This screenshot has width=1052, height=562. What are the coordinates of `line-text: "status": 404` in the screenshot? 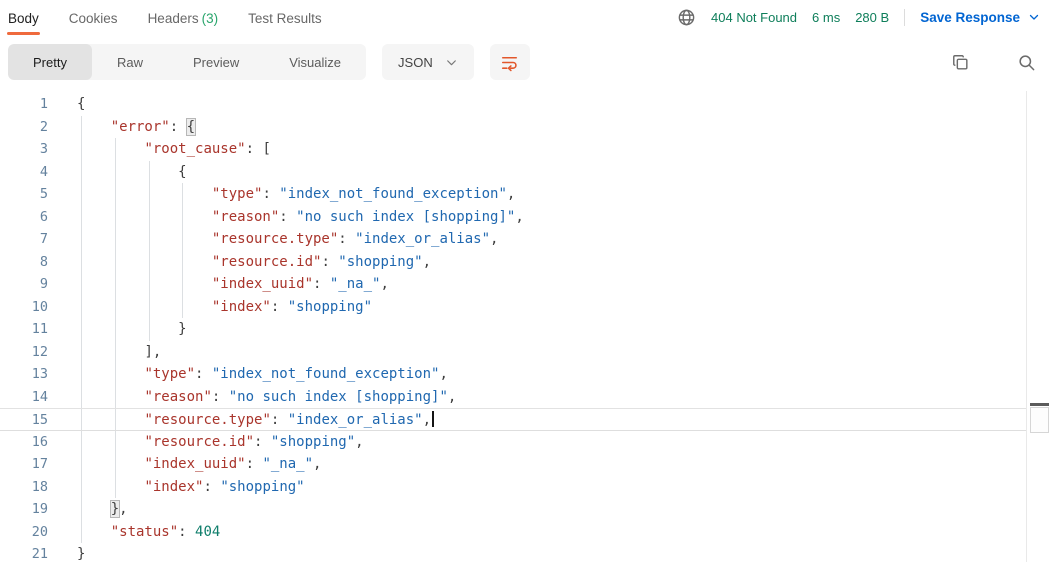 It's located at (557, 531).